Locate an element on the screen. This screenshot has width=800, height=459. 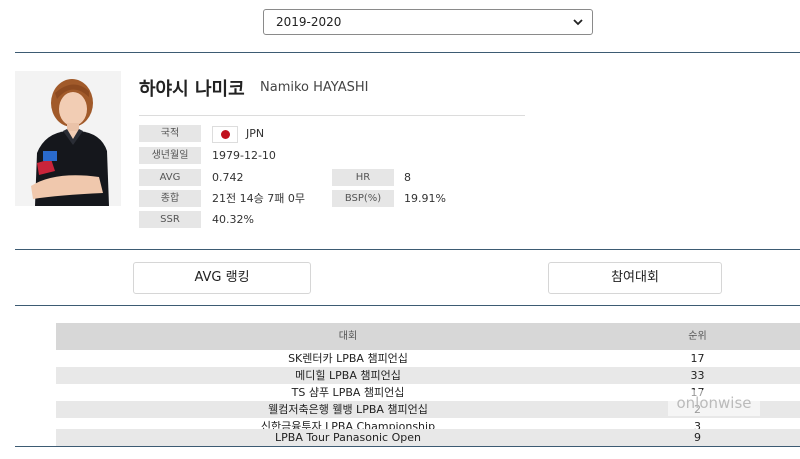
hr-label: HR is located at coordinates (363, 177).